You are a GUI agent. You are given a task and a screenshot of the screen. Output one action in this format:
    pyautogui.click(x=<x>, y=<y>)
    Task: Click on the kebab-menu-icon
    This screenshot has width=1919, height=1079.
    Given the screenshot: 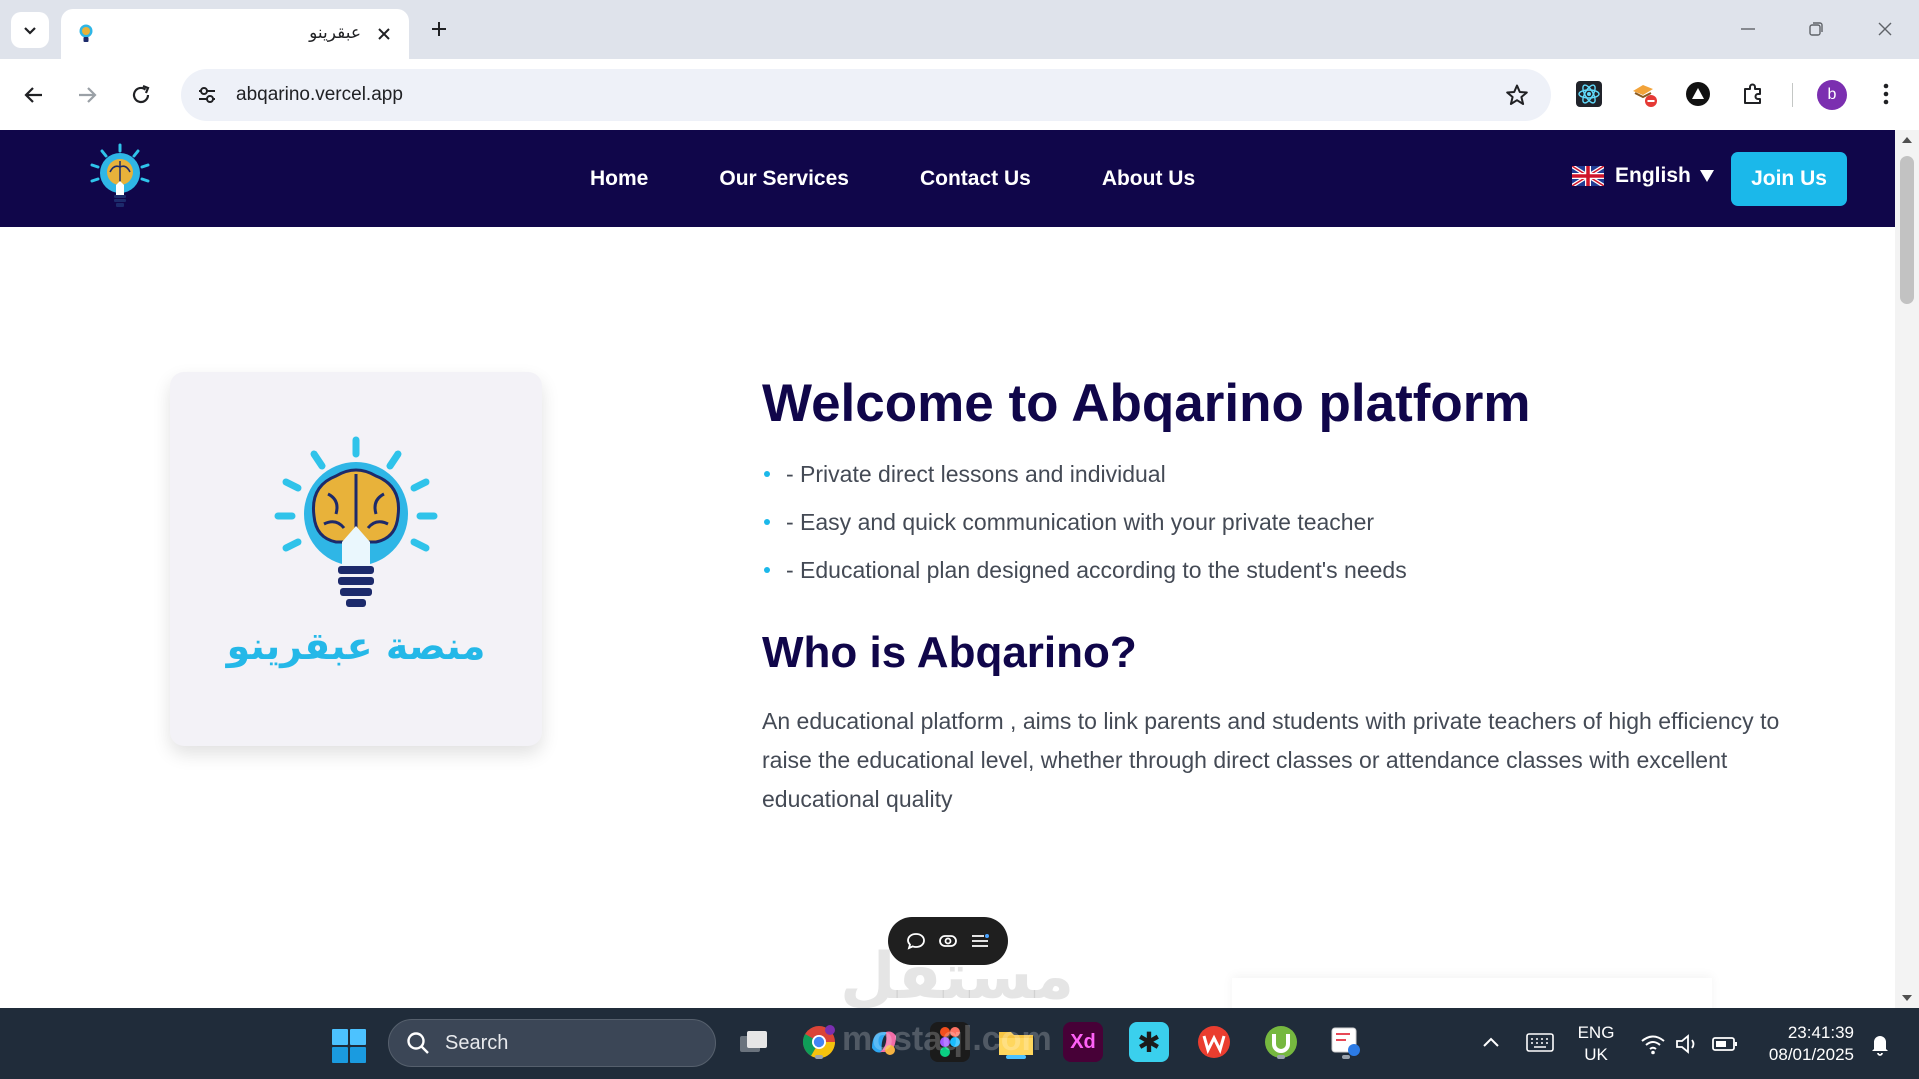 What is the action you would take?
    pyautogui.click(x=1886, y=94)
    